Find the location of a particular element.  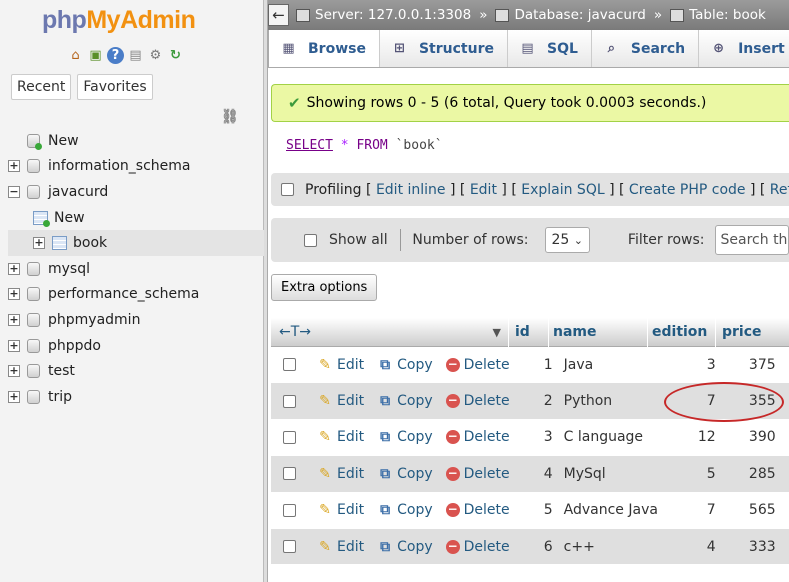

refresh-link: Refresh is located at coordinates (779, 190).